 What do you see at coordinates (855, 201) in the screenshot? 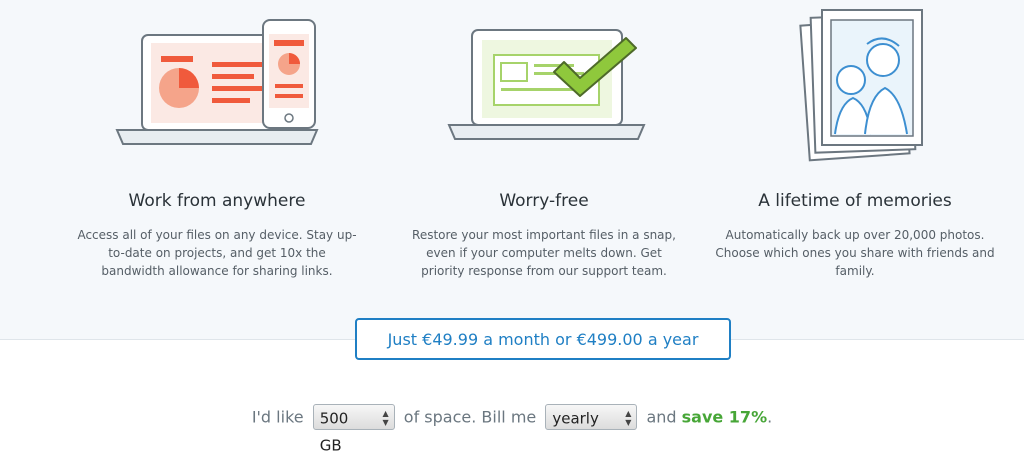
I see `feature-title: A lifetime of memories` at bounding box center [855, 201].